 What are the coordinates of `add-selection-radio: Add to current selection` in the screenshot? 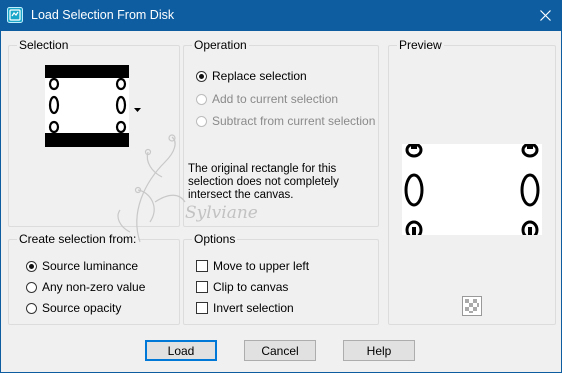 It's located at (267, 99).